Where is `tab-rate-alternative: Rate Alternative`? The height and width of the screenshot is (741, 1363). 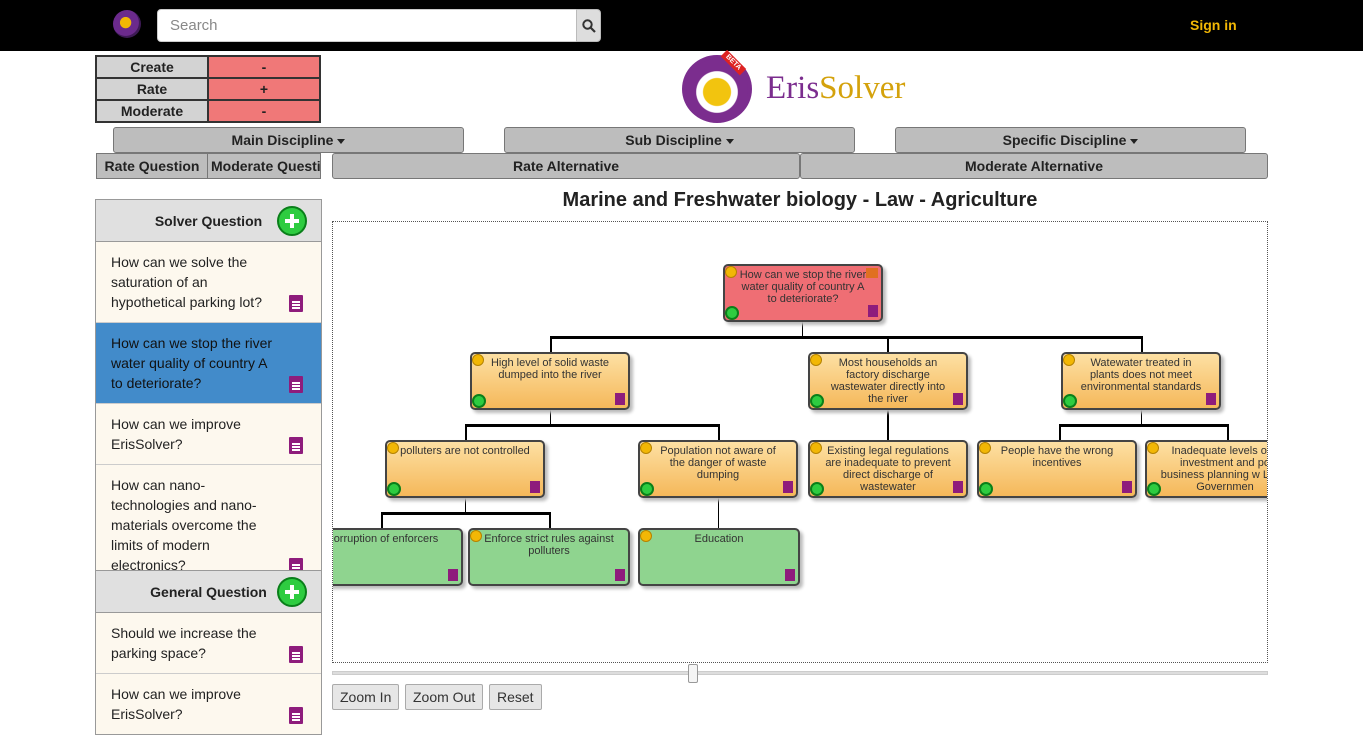 tab-rate-alternative: Rate Alternative is located at coordinates (566, 166).